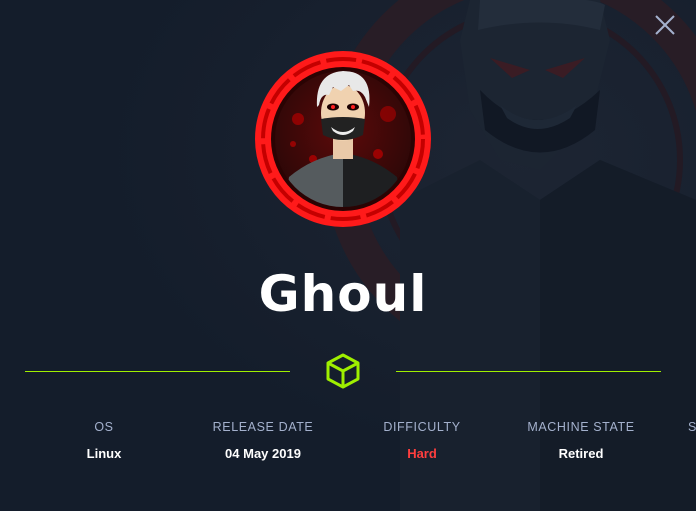 This screenshot has width=696, height=511. Describe the element at coordinates (343, 294) in the screenshot. I see `machine-name: Ghoul` at that location.